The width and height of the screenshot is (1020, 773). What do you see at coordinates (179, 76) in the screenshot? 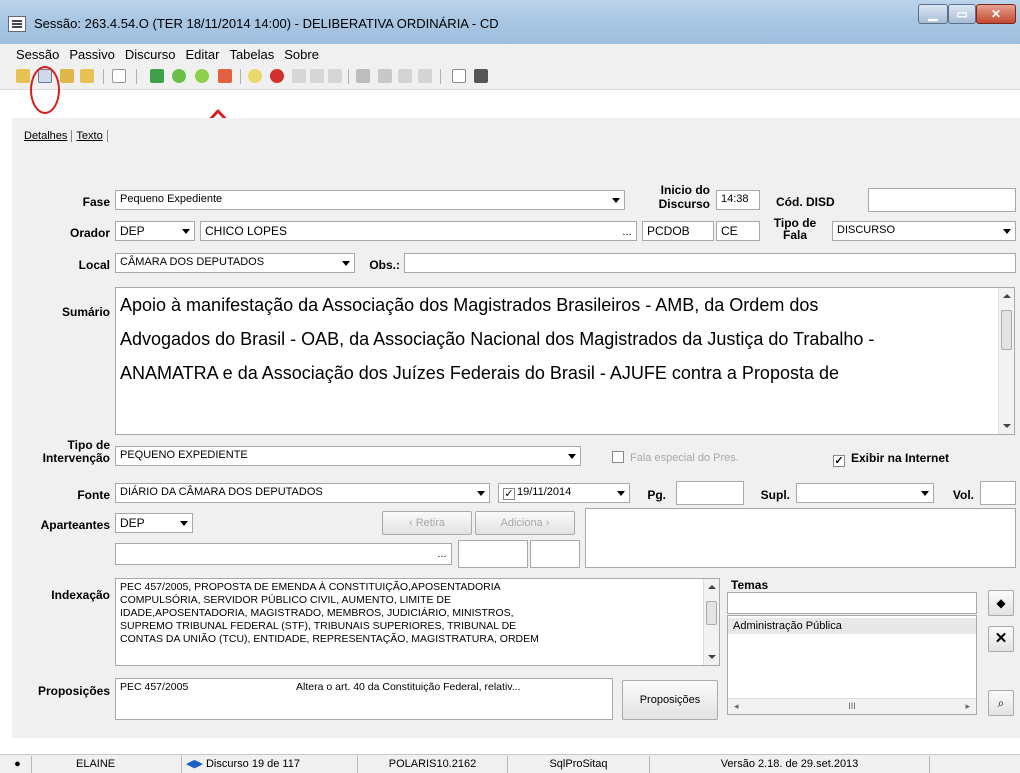
I see `green-circle-icon` at bounding box center [179, 76].